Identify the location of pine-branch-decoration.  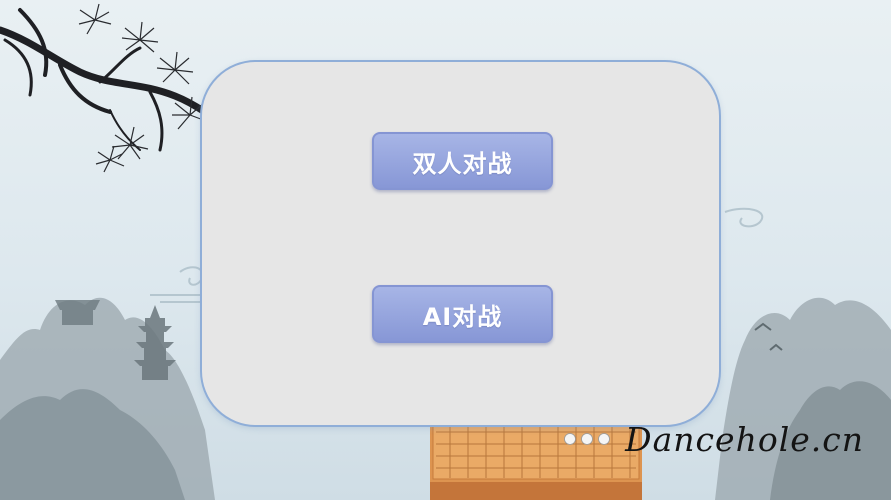
(117, 80).